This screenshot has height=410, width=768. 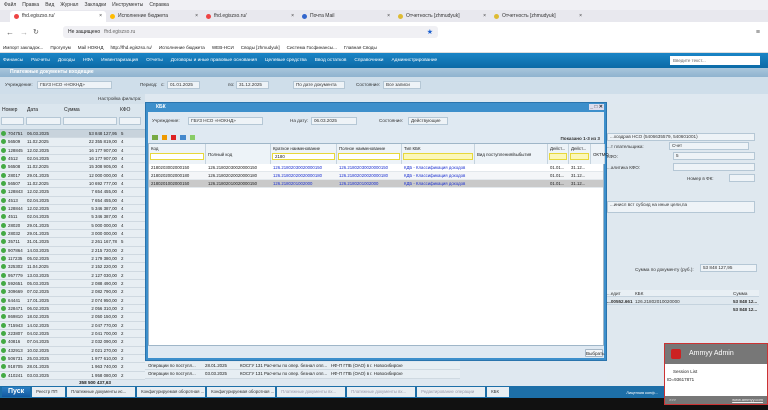 I want to click on nav-item: Договоры и иные правовые основания, so click(x=214, y=60).